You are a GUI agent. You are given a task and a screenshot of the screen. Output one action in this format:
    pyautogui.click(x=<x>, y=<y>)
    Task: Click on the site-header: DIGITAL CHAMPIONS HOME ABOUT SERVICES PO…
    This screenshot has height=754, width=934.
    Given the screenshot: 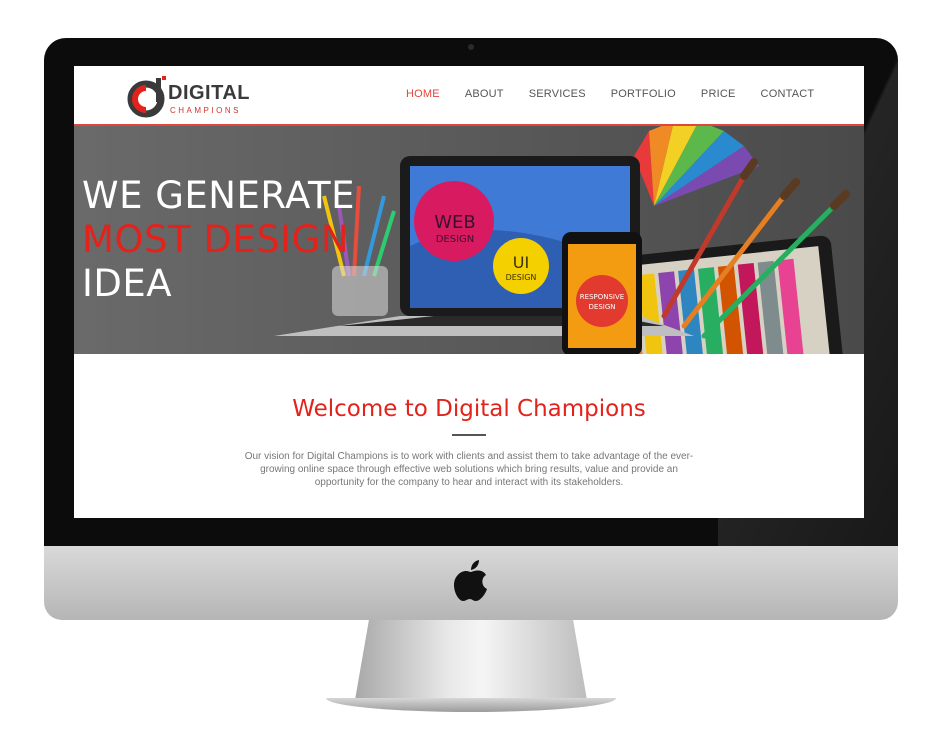 What is the action you would take?
    pyautogui.click(x=469, y=96)
    